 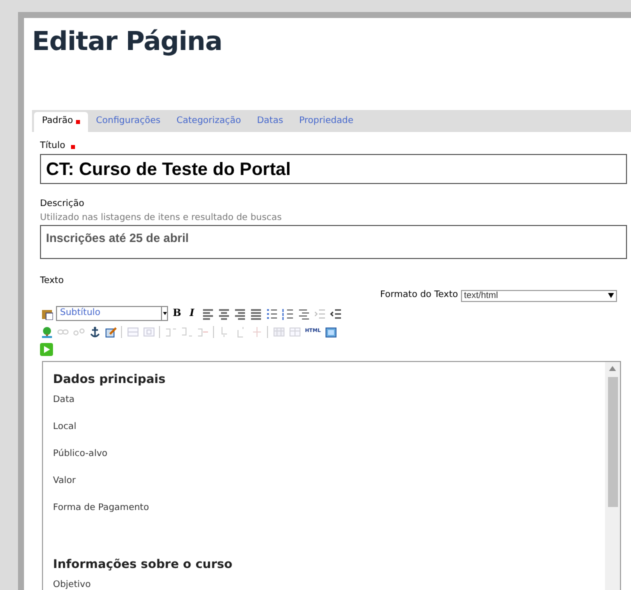 What do you see at coordinates (53, 147) in the screenshot?
I see `field-label: Título` at bounding box center [53, 147].